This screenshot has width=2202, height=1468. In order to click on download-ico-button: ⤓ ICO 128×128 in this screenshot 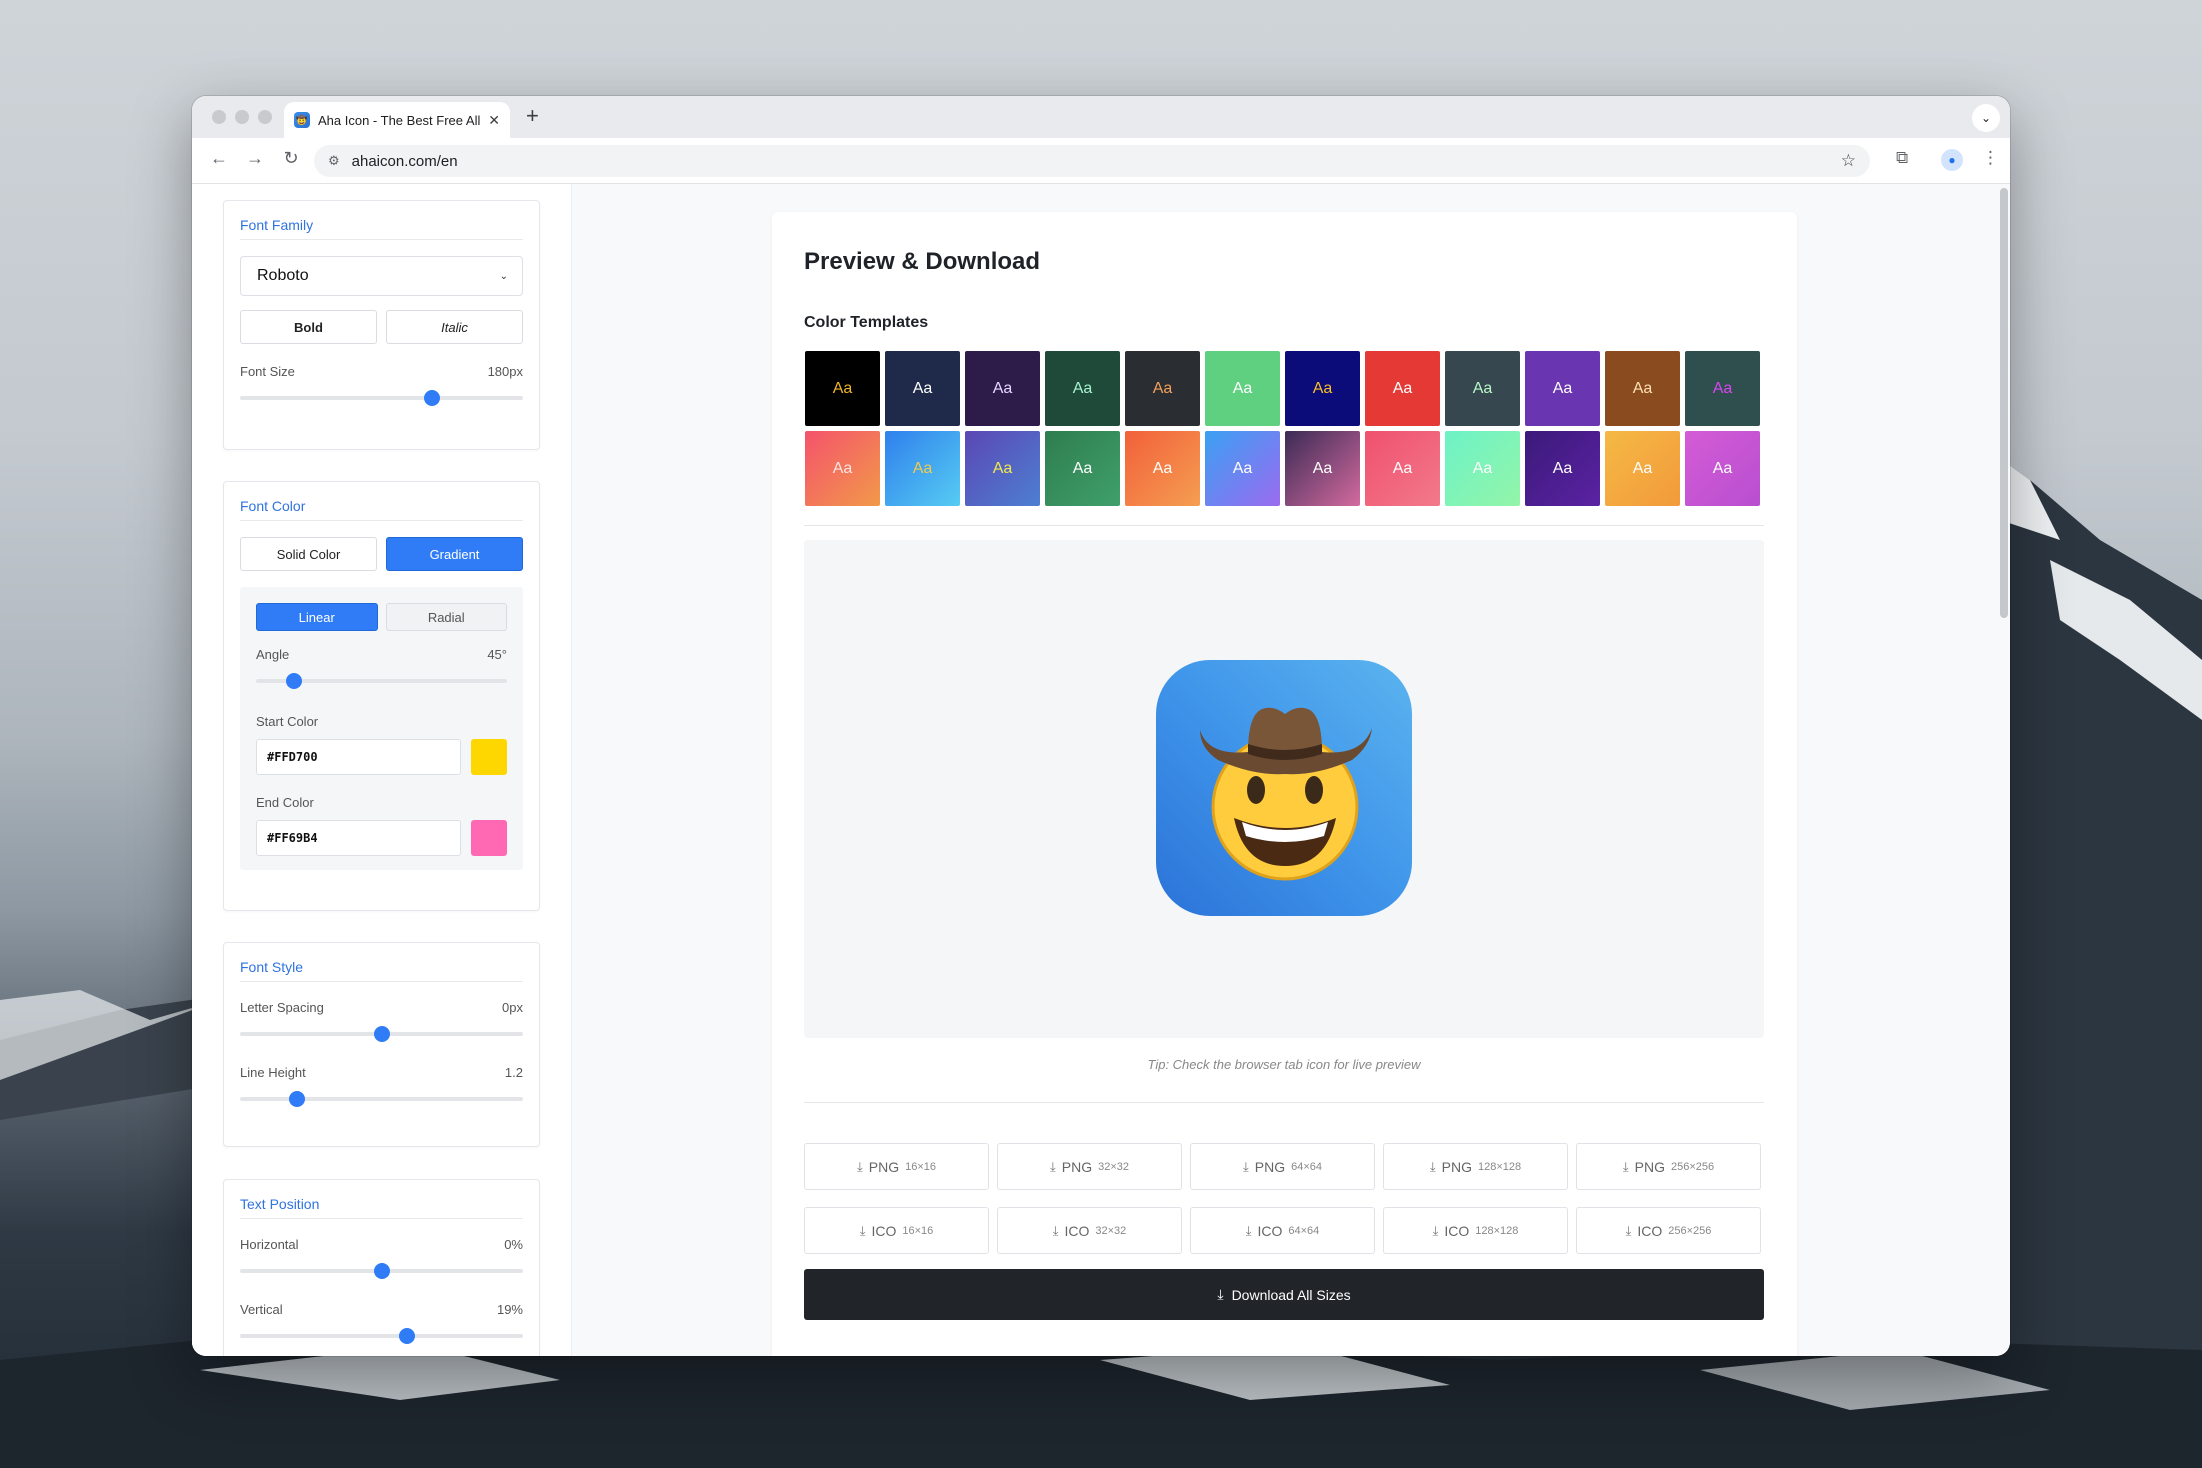, I will do `click(1475, 1230)`.